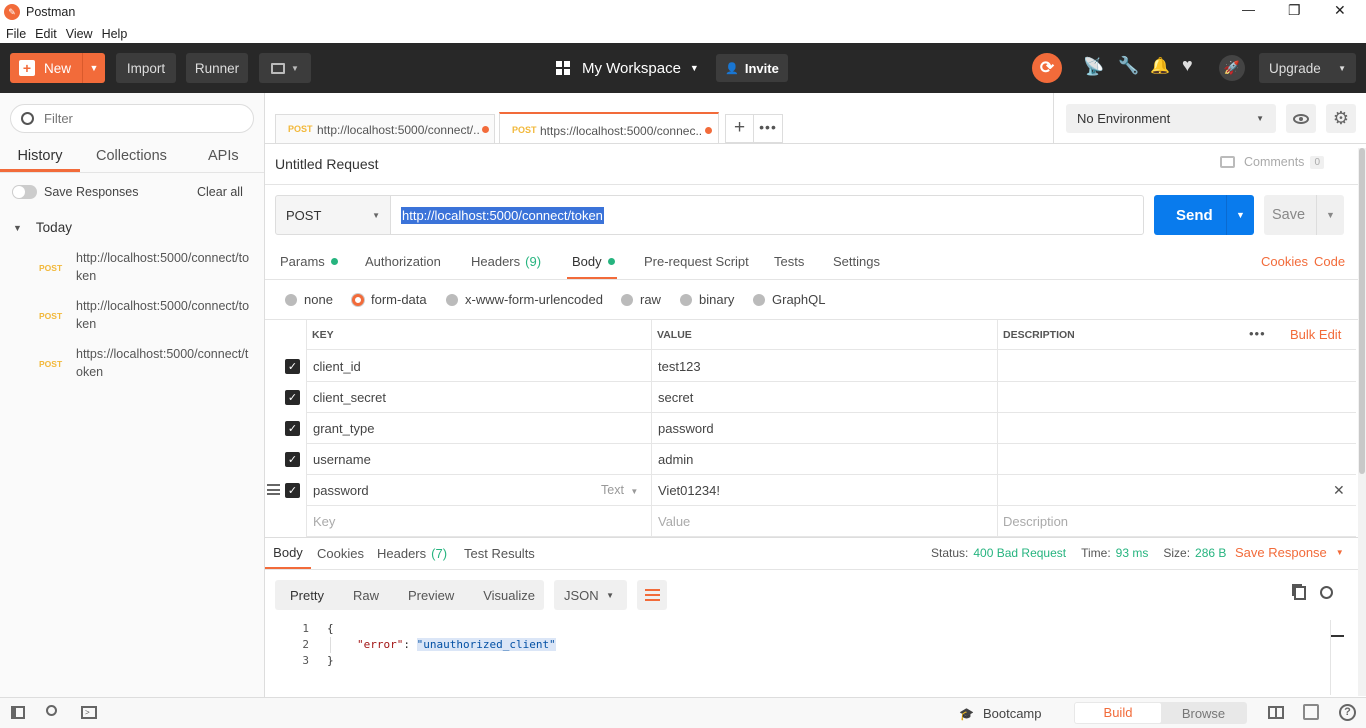 This screenshot has width=1366, height=728. Describe the element at coordinates (1000, 713) in the screenshot. I see `bootcamp-button: 🎓 Bootcamp` at that location.